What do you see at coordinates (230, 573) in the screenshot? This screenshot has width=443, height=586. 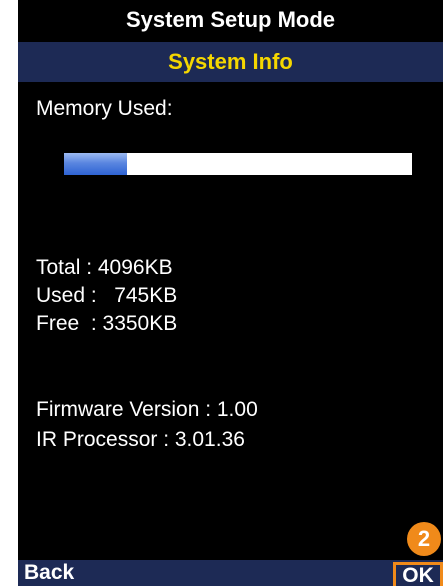 I see `softkey-bar` at bounding box center [230, 573].